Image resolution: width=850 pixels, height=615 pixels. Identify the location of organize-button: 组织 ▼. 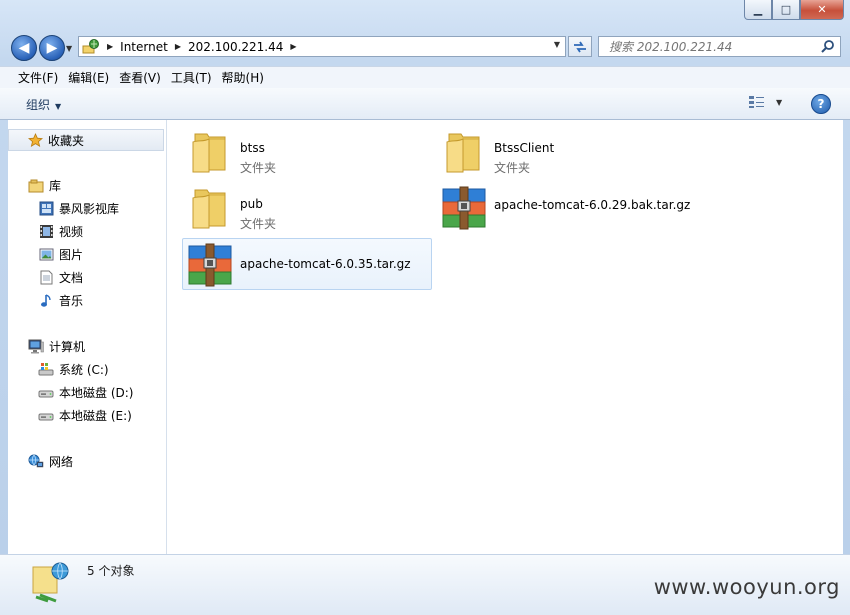
(43, 104).